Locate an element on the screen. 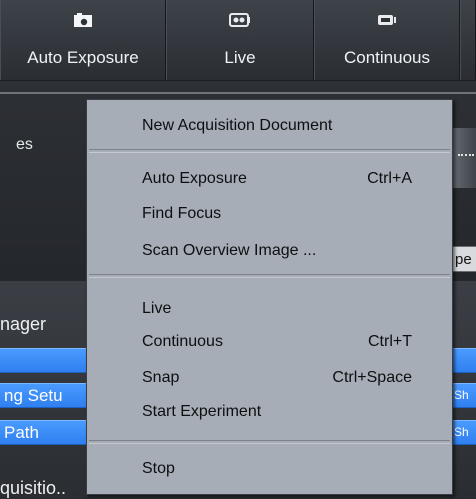 The height and width of the screenshot is (499, 476). menu-item-stop: Stop is located at coordinates (269, 469).